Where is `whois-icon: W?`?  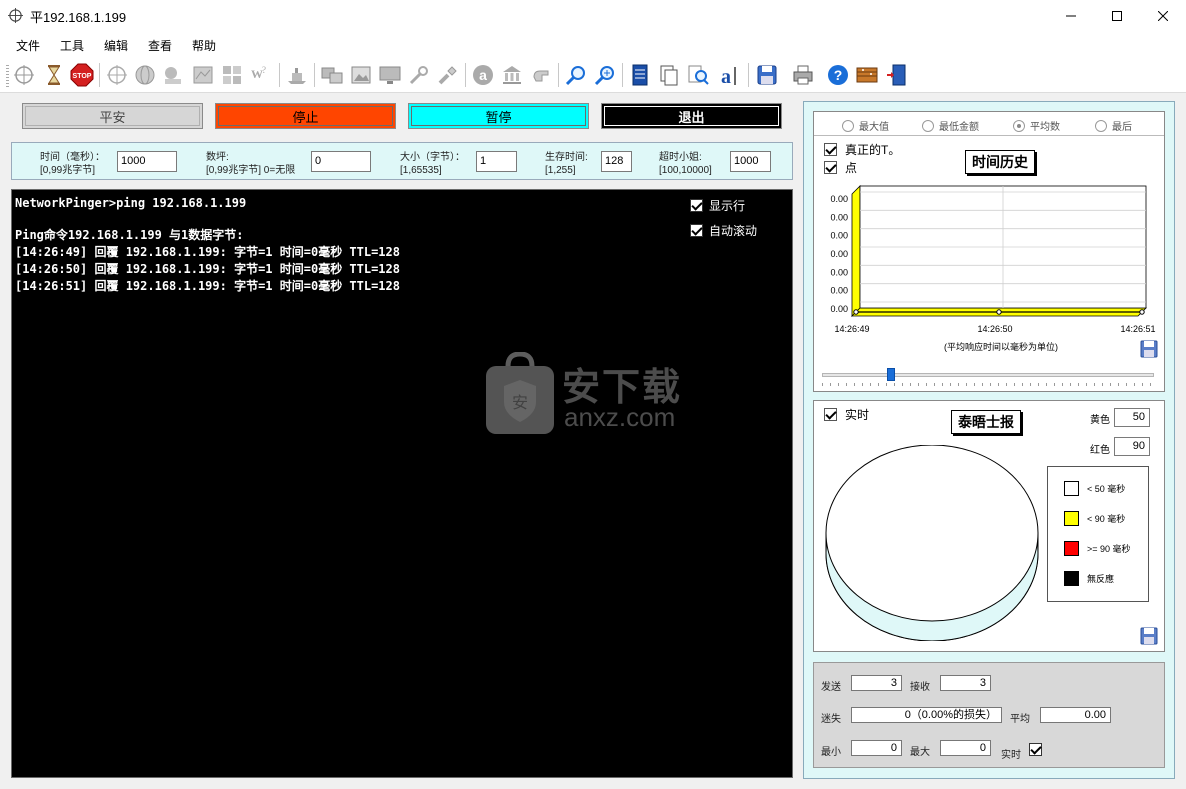 whois-icon: W? is located at coordinates (261, 75).